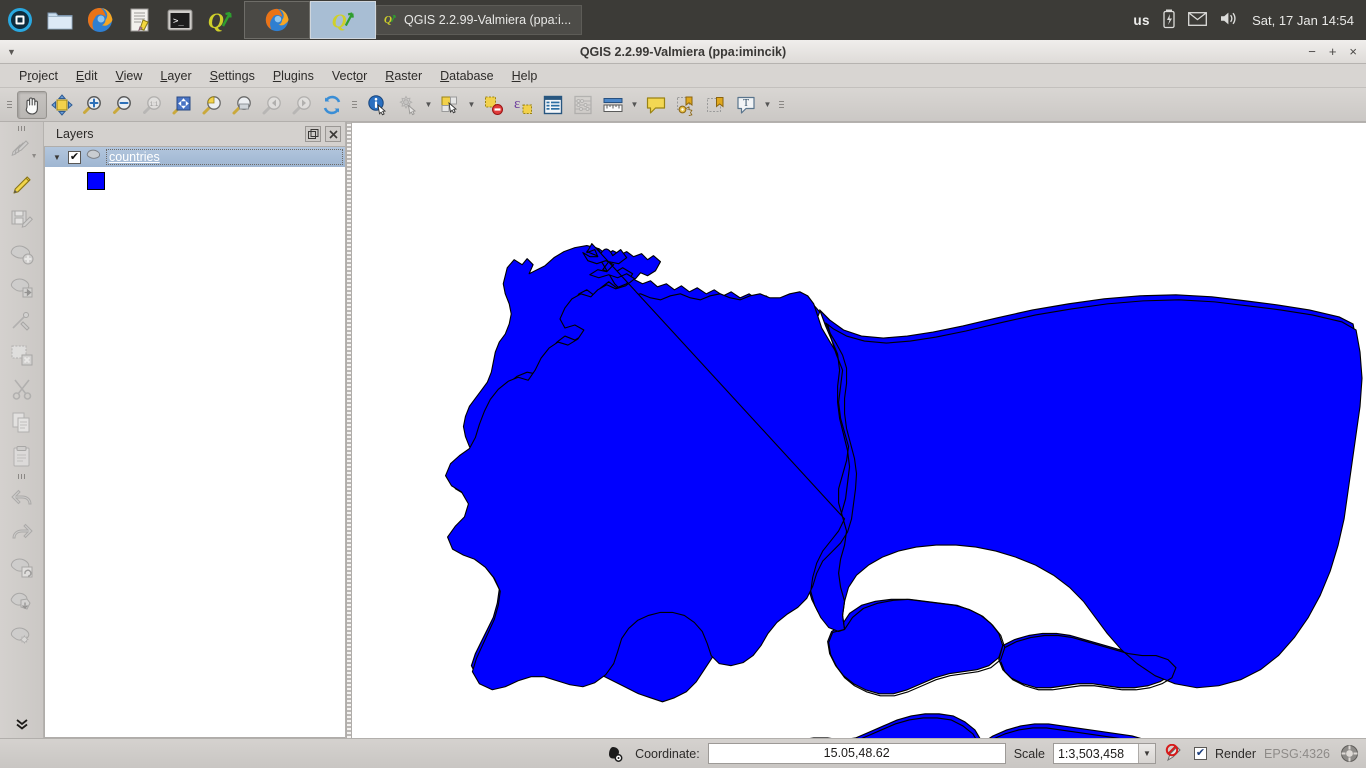  Describe the element at coordinates (11, 52) in the screenshot. I see `window-menu-icon: ▼` at that location.